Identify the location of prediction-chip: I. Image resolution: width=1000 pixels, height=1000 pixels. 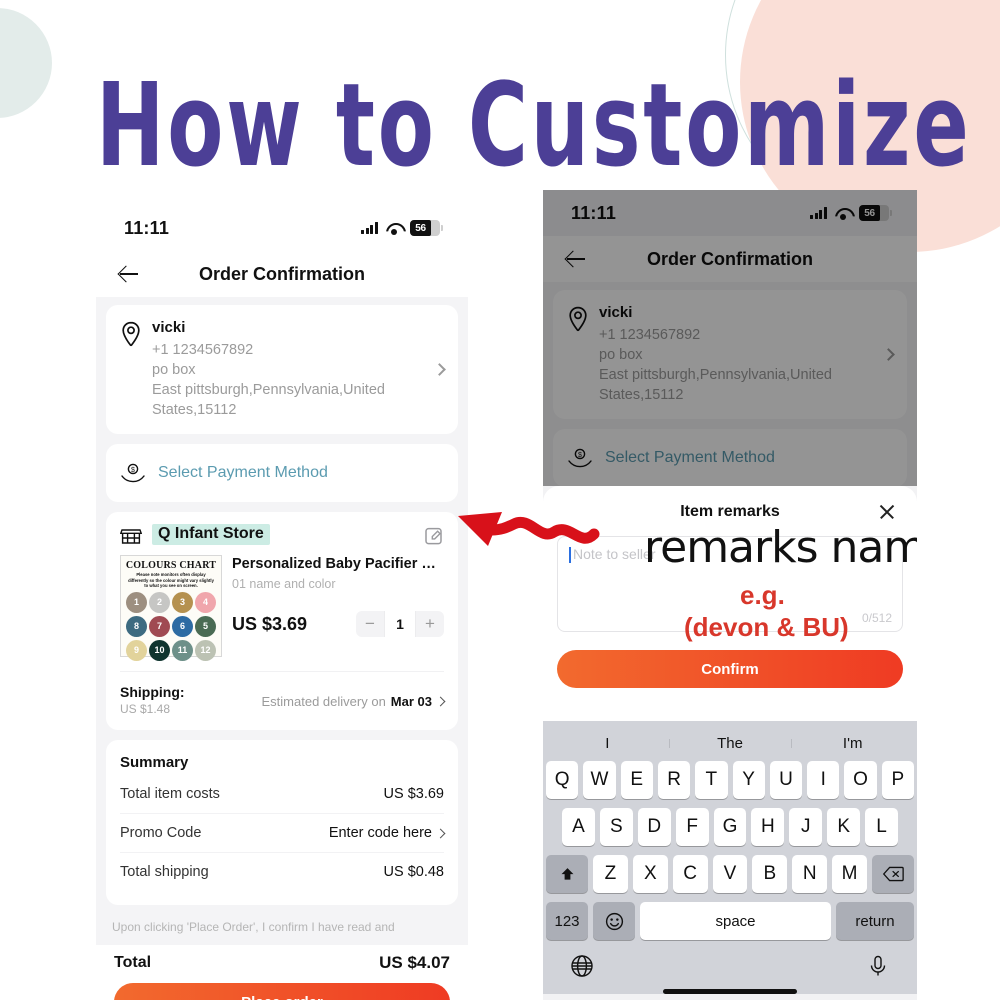
(607, 743).